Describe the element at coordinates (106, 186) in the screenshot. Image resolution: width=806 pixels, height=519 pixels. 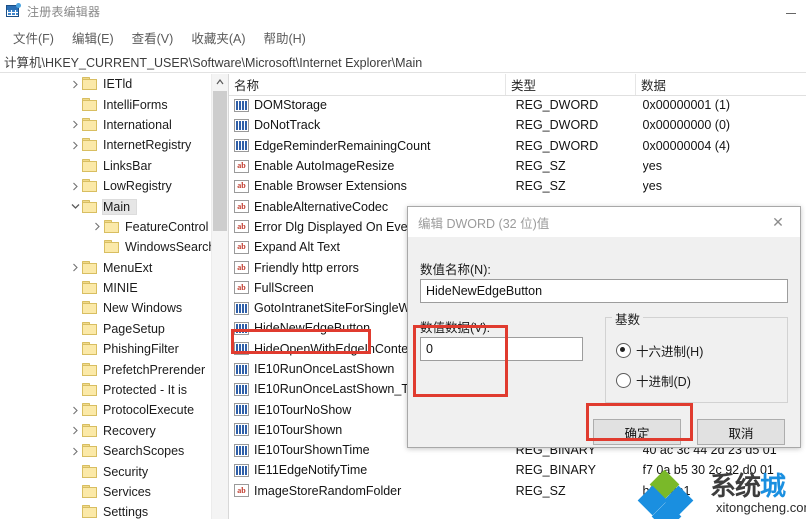
I see `tree-item-lowregistry: LowRegistry` at that location.